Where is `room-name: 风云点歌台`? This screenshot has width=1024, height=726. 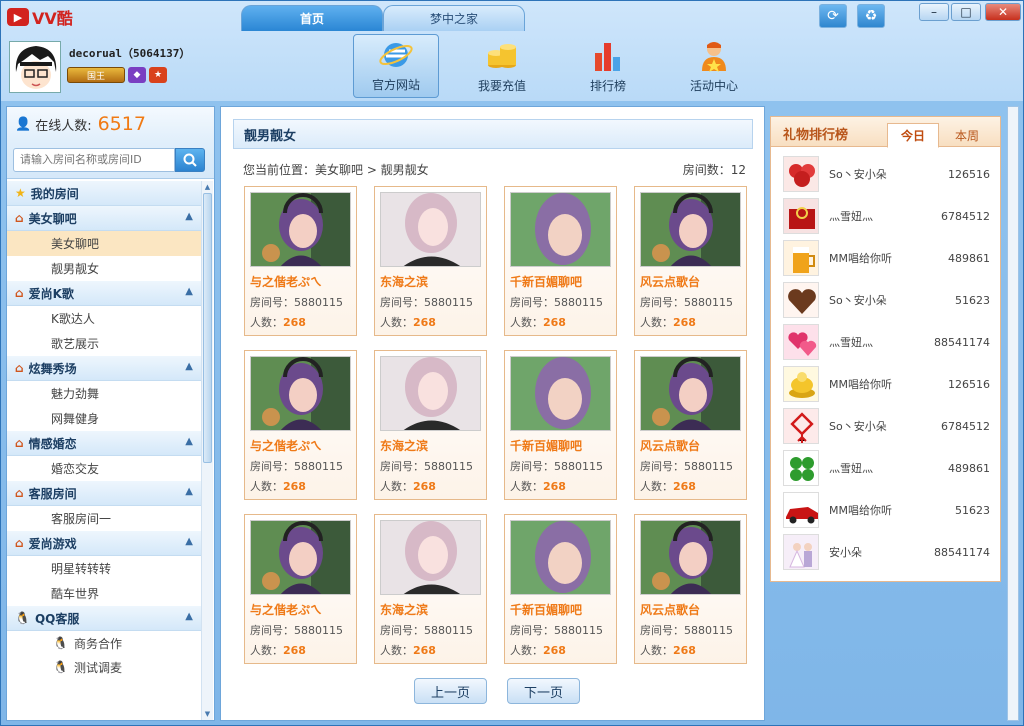 room-name: 风云点歌台 is located at coordinates (670, 446).